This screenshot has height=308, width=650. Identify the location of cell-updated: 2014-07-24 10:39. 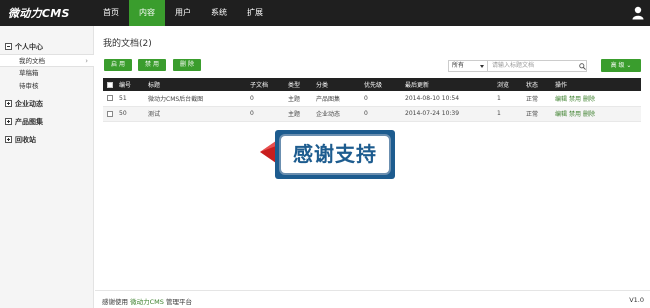
(449, 114).